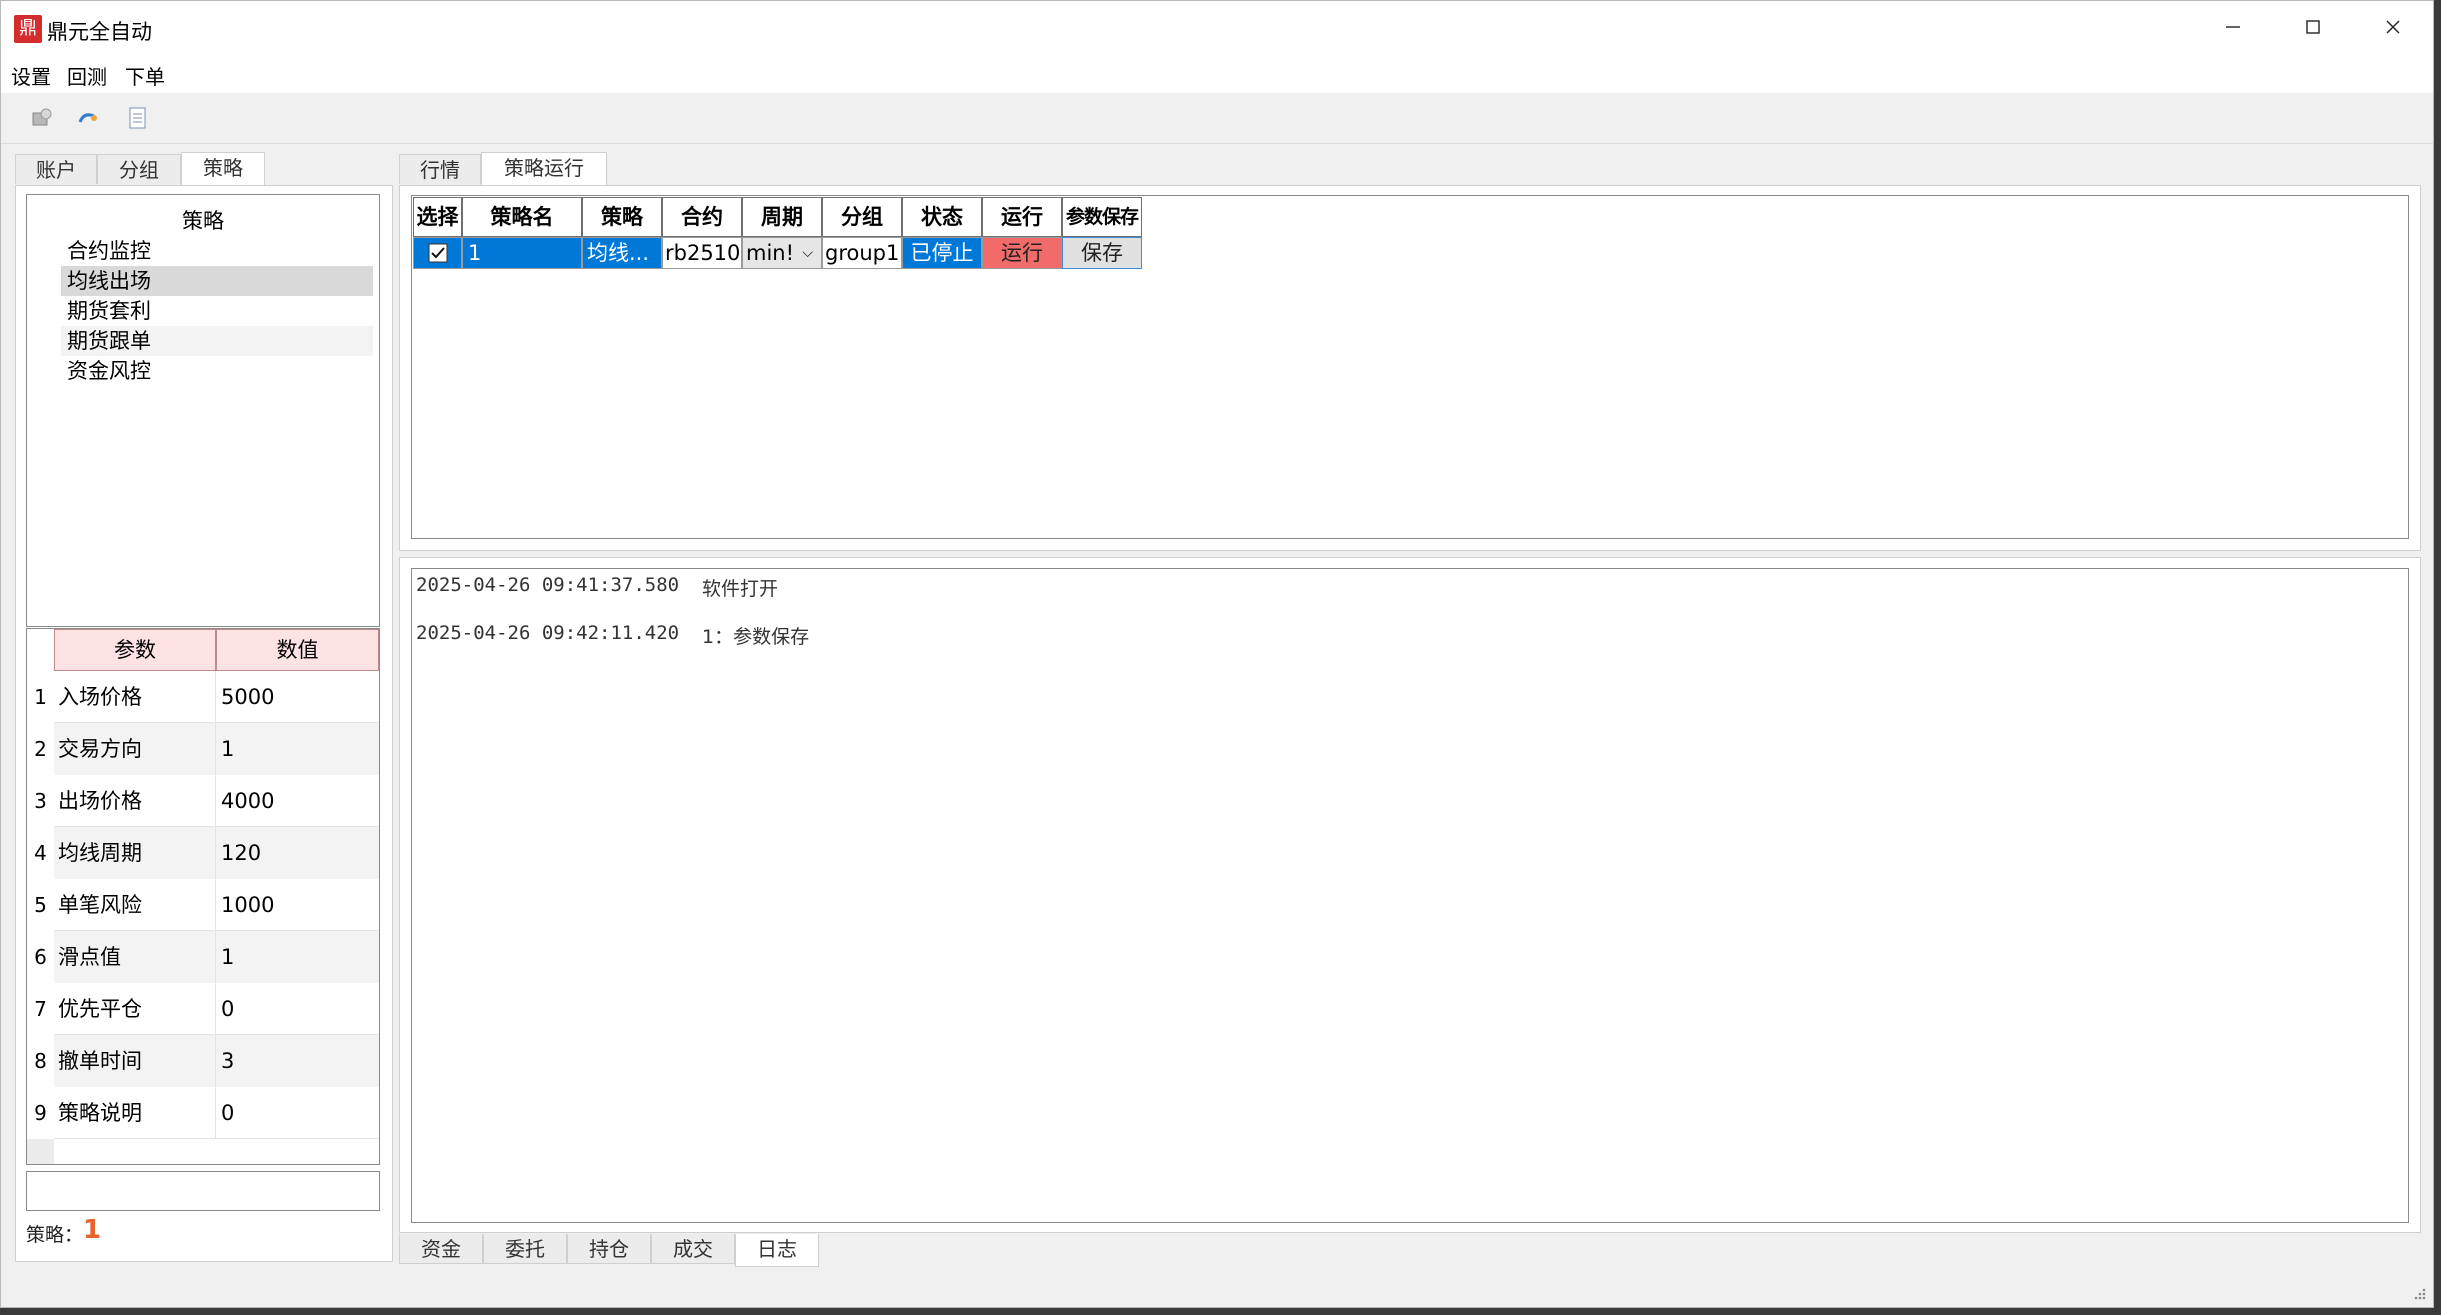 This screenshot has height=1315, width=2441. What do you see at coordinates (1022, 217) in the screenshot?
I see `col-header-run: 运行` at bounding box center [1022, 217].